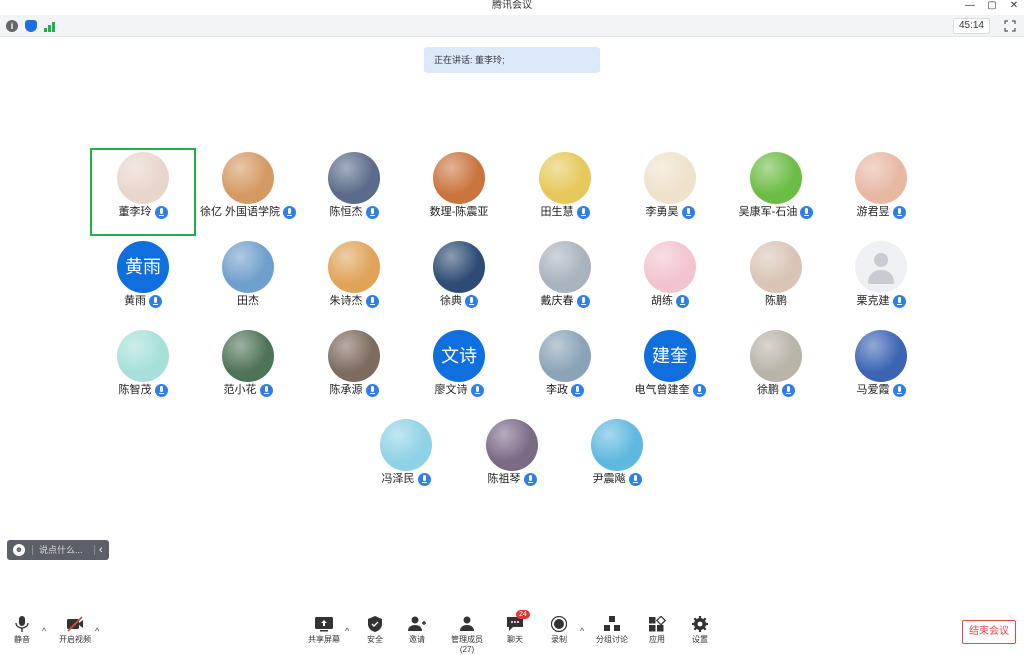  What do you see at coordinates (517, 627) in the screenshot?
I see `chat-button: 24 聊天` at bounding box center [517, 627].